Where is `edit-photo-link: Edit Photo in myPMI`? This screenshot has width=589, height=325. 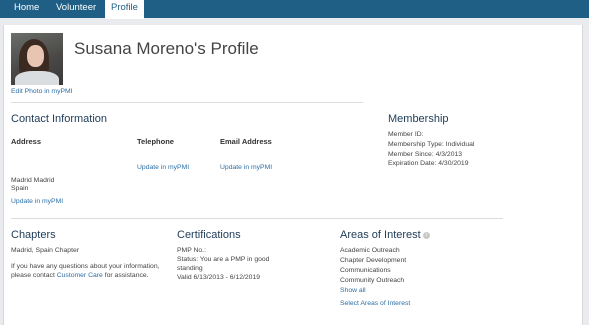
edit-photo-link: Edit Photo in myPMI is located at coordinates (42, 91).